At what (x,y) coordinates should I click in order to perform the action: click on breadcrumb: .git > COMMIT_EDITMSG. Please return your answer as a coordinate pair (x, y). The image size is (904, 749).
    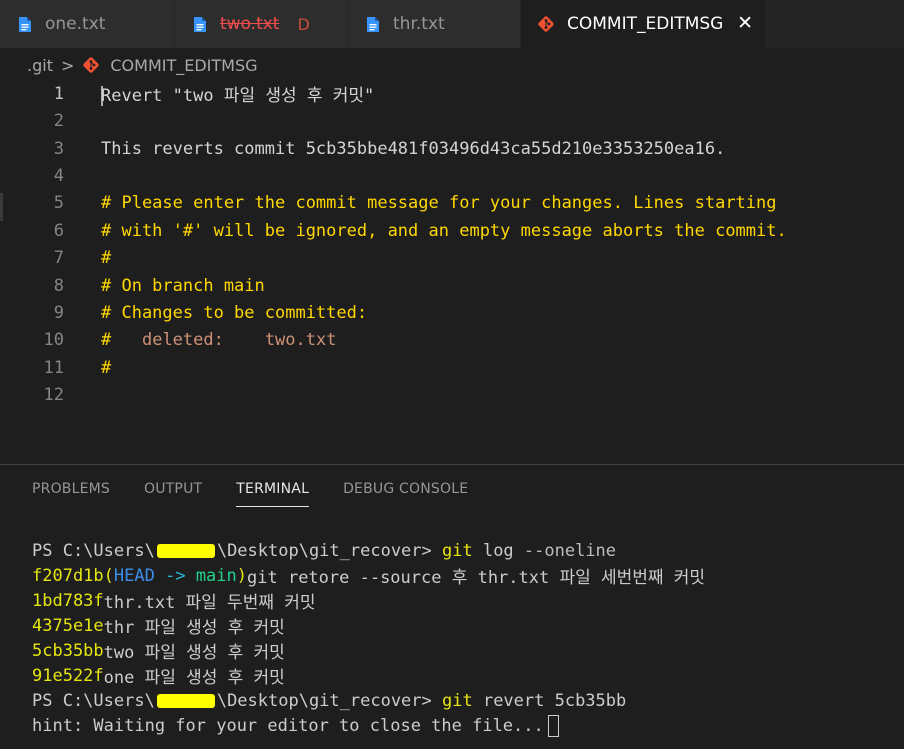
    Looking at the image, I should click on (452, 65).